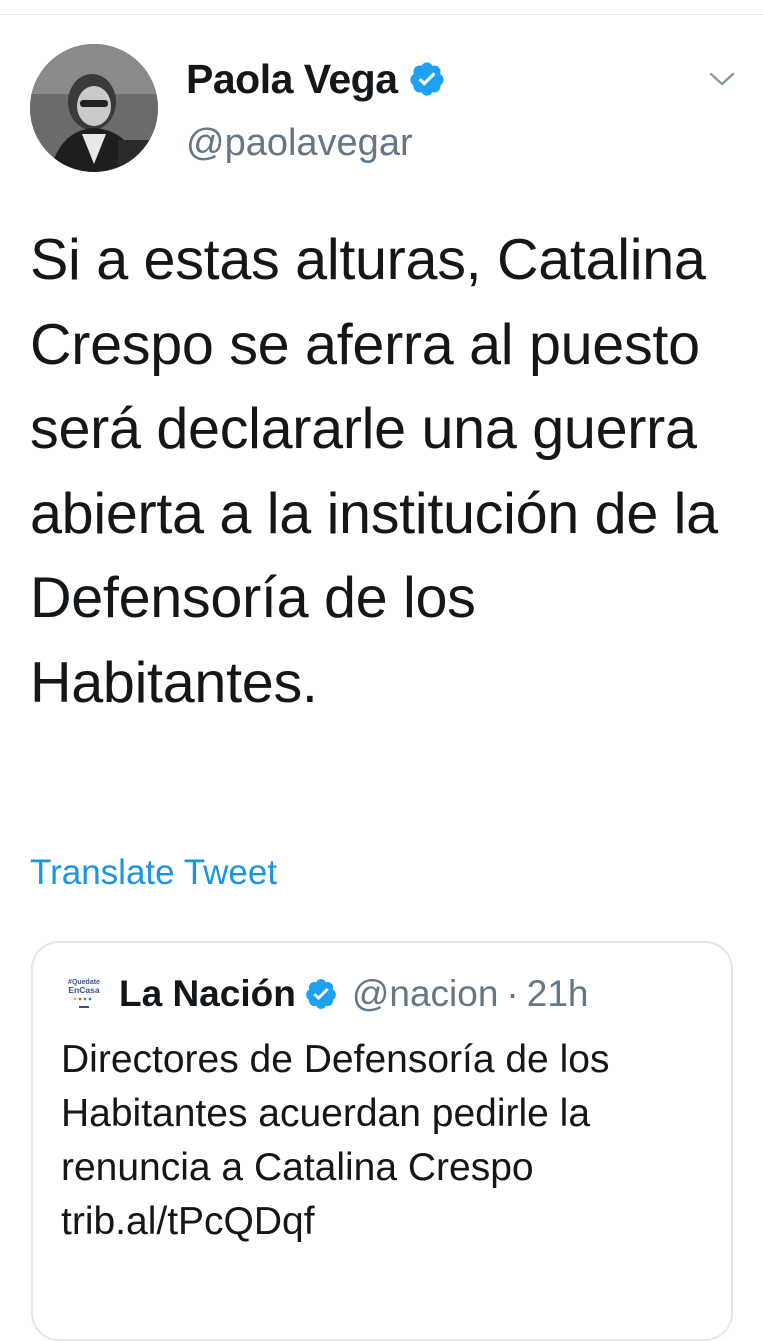  I want to click on author-display-name: Paola Vega, so click(316, 79).